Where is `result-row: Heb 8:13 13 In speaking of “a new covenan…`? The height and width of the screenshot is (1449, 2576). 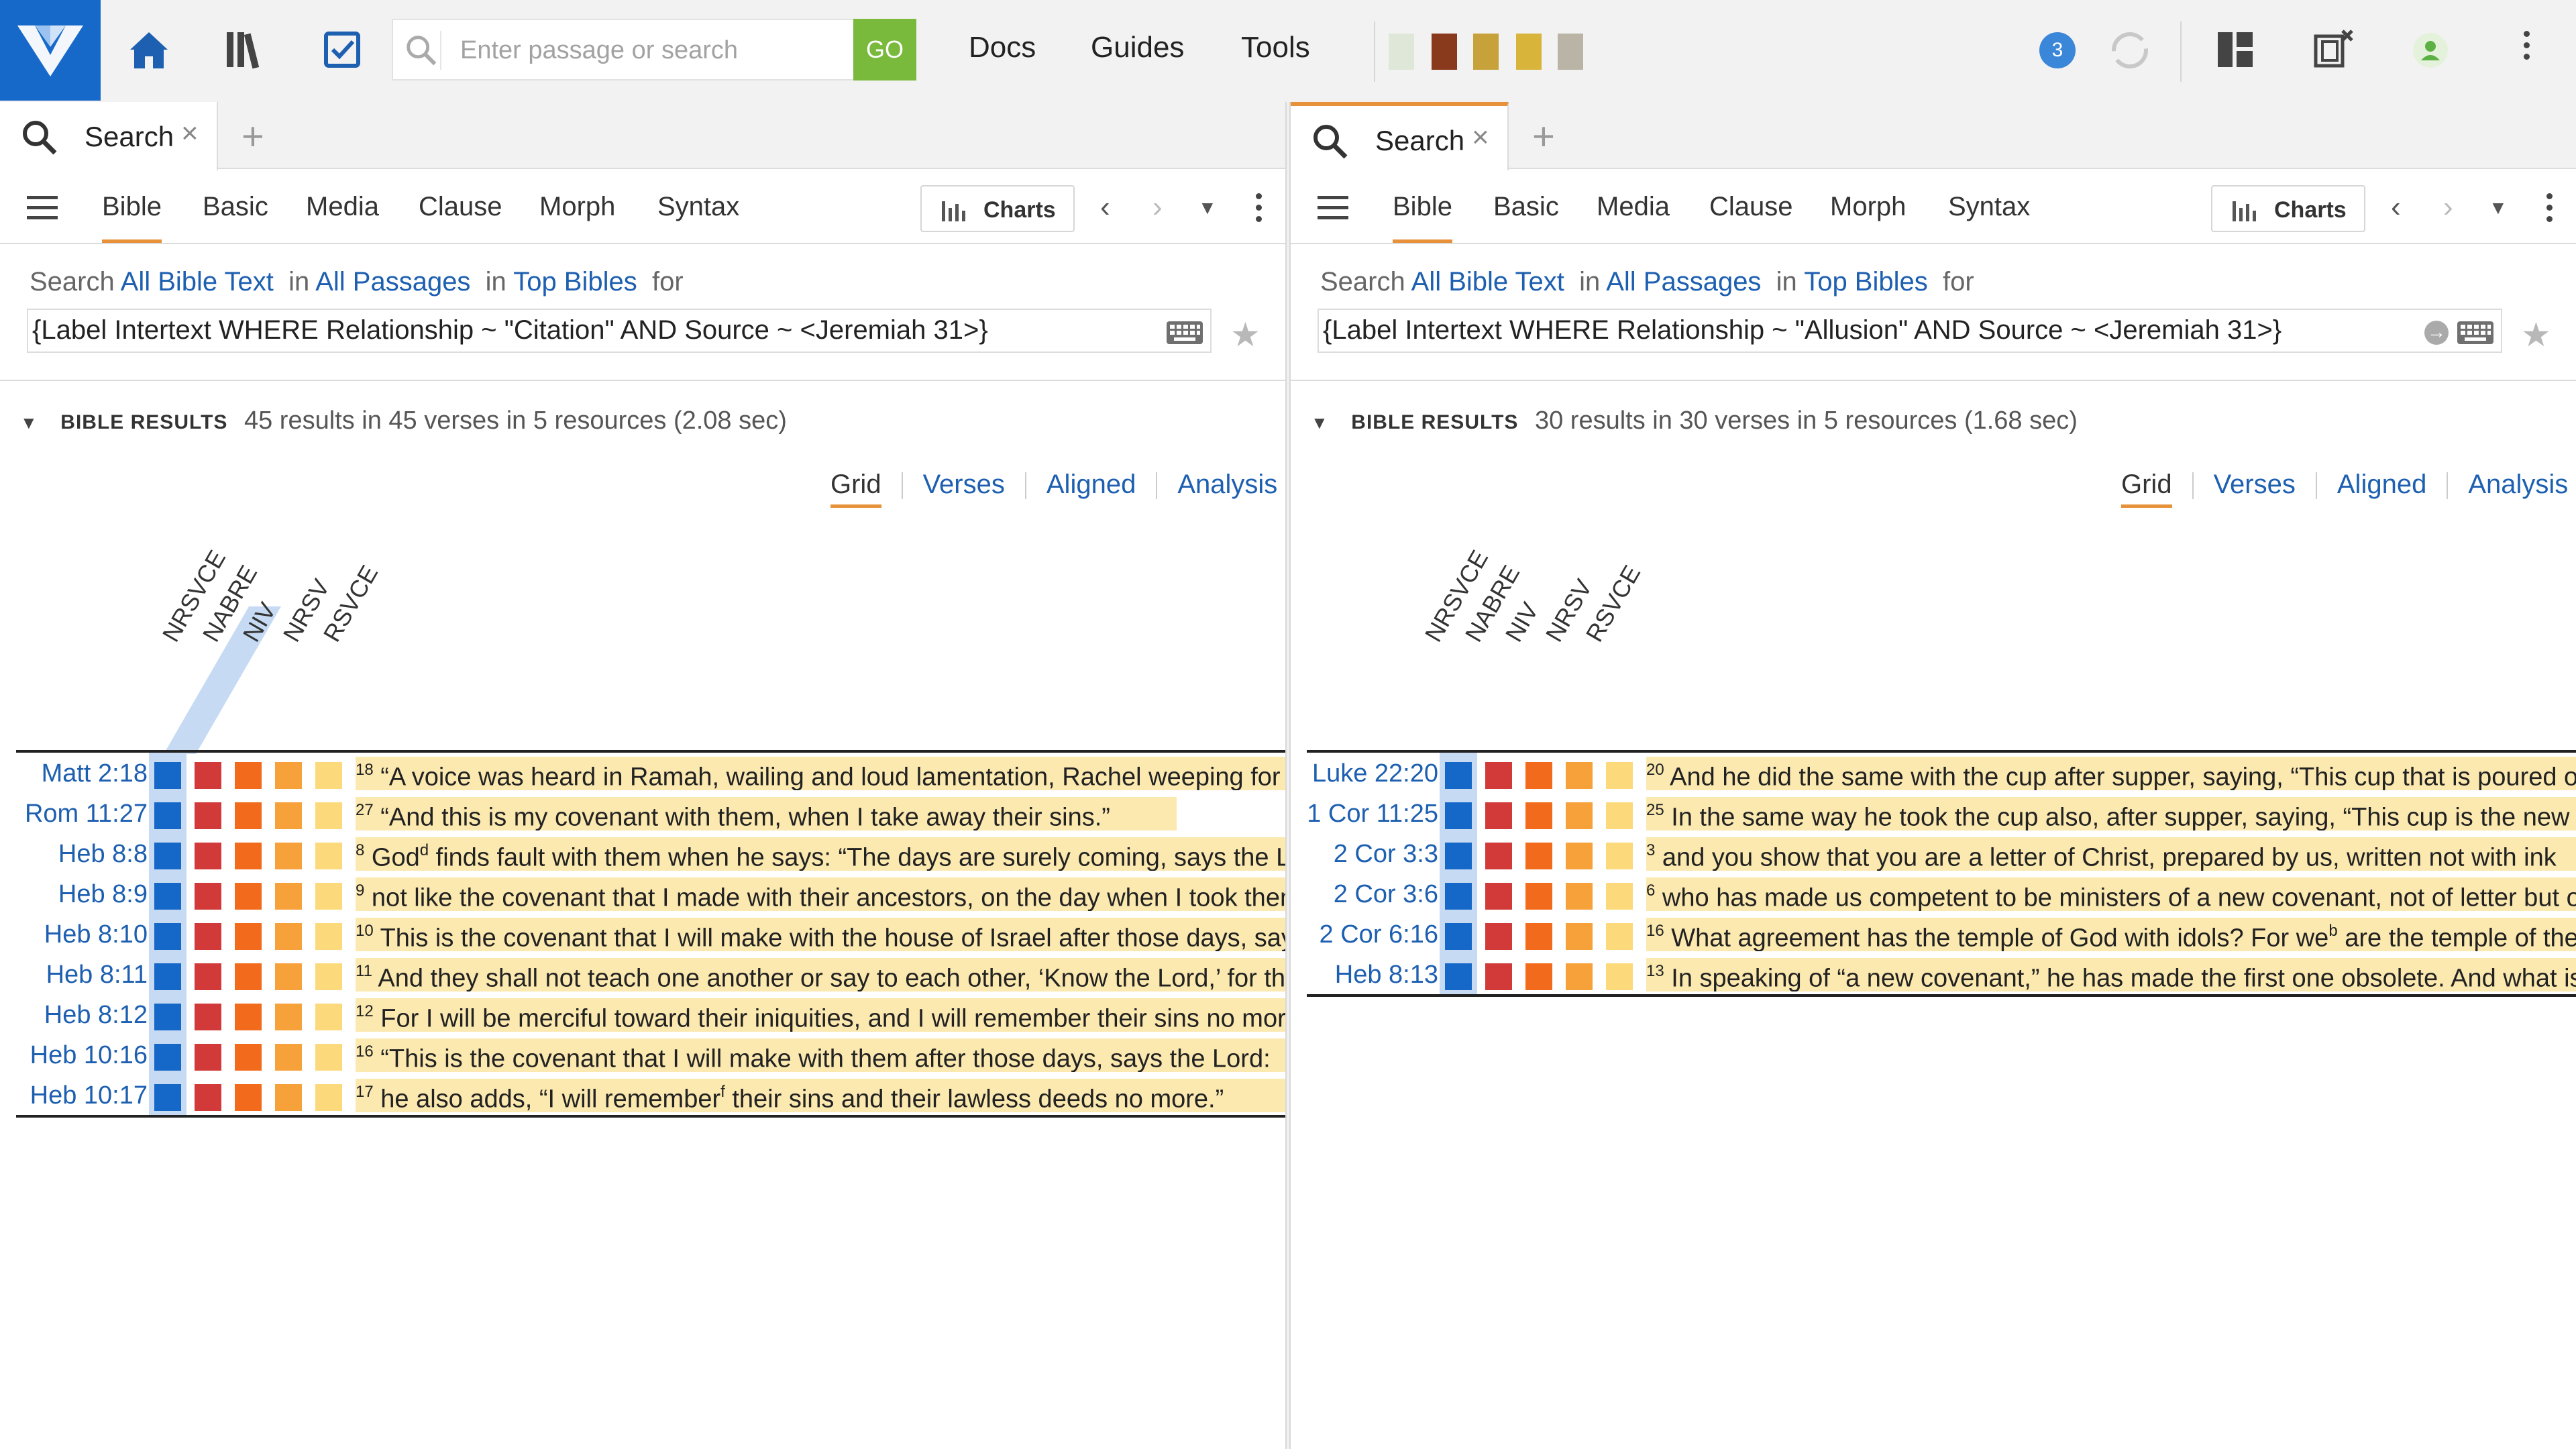
result-row: Heb 8:13 13 In speaking of “a new covenan… is located at coordinates (1941, 974).